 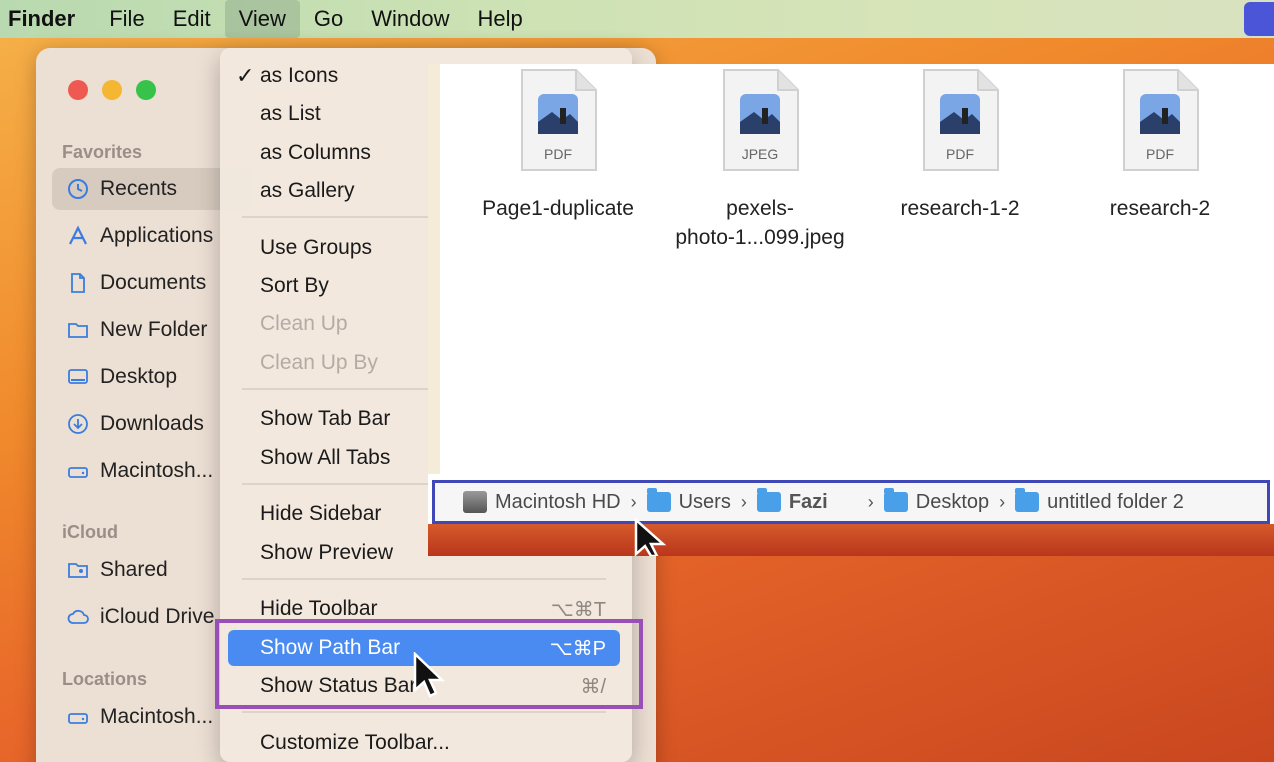 What do you see at coordinates (952, 501) in the screenshot?
I see `path-segment-label: Desktop` at bounding box center [952, 501].